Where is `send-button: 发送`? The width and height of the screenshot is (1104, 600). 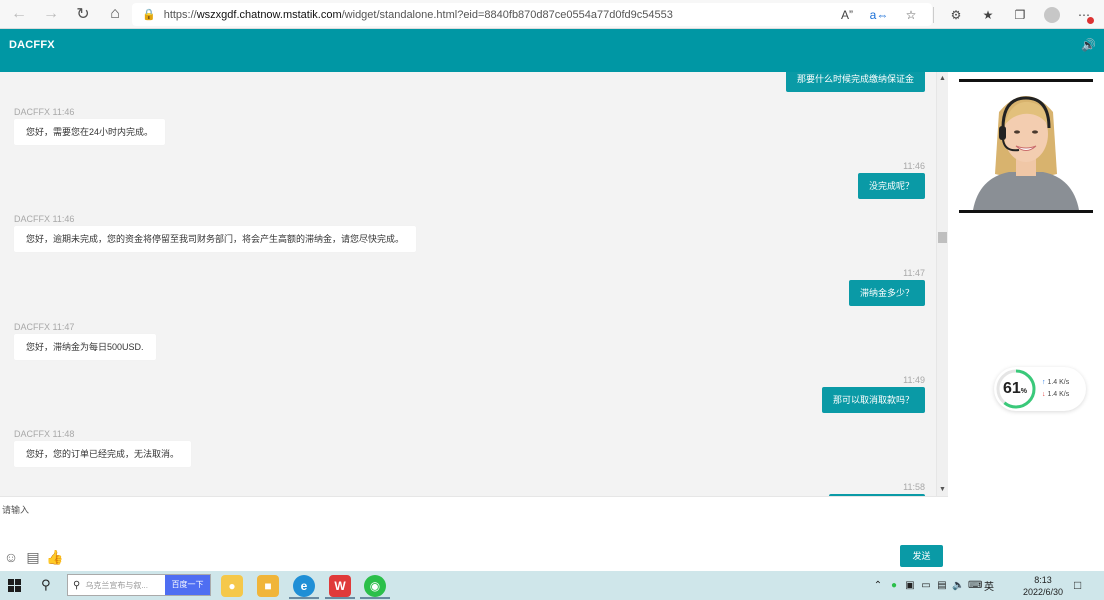
send-button: 发送 is located at coordinates (921, 556).